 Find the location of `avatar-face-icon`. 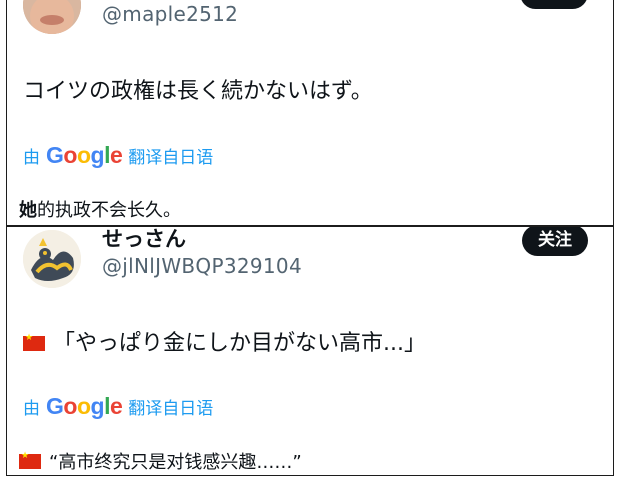

avatar-face-icon is located at coordinates (52, 17).